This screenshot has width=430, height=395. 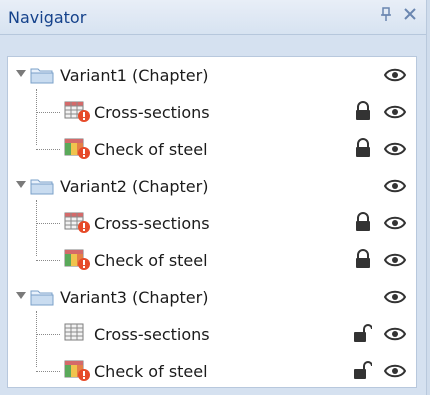 What do you see at coordinates (134, 75) in the screenshot?
I see `chapter-label: Variant1 (Chapter)` at bounding box center [134, 75].